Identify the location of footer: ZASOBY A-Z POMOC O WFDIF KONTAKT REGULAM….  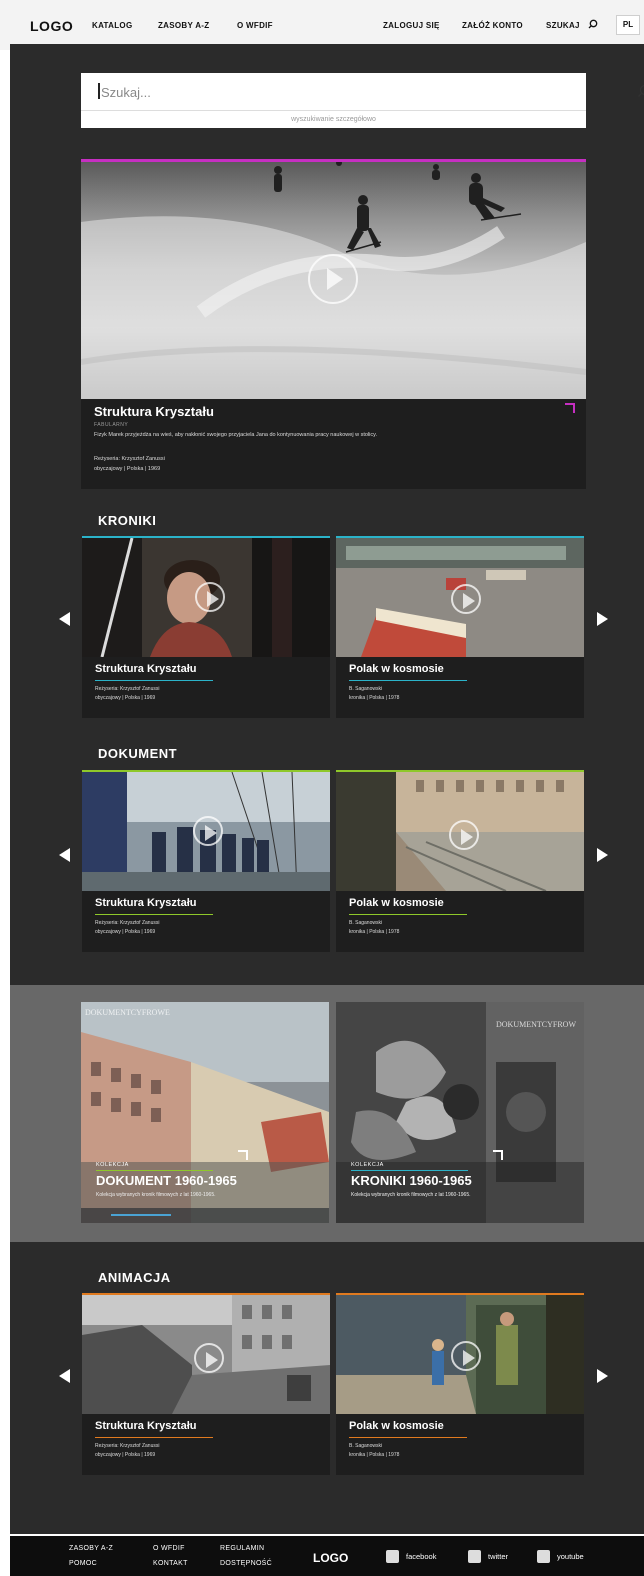
(327, 1556).